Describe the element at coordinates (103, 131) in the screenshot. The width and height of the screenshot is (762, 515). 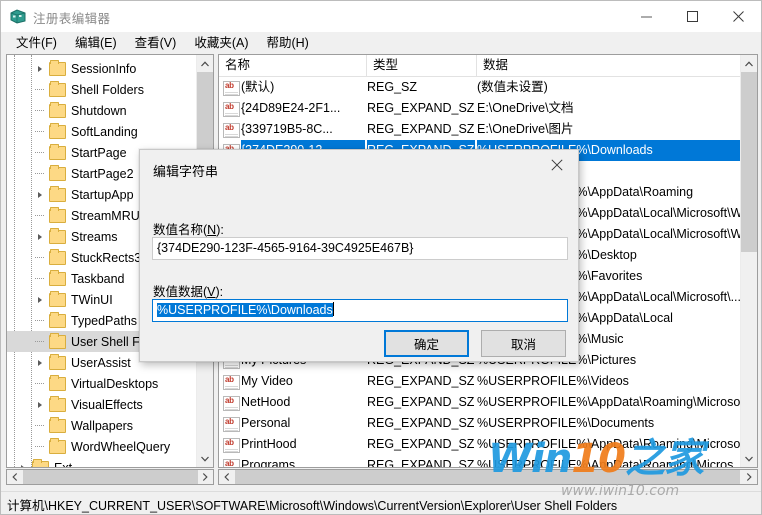
I see `tree-item: SoftLanding` at that location.